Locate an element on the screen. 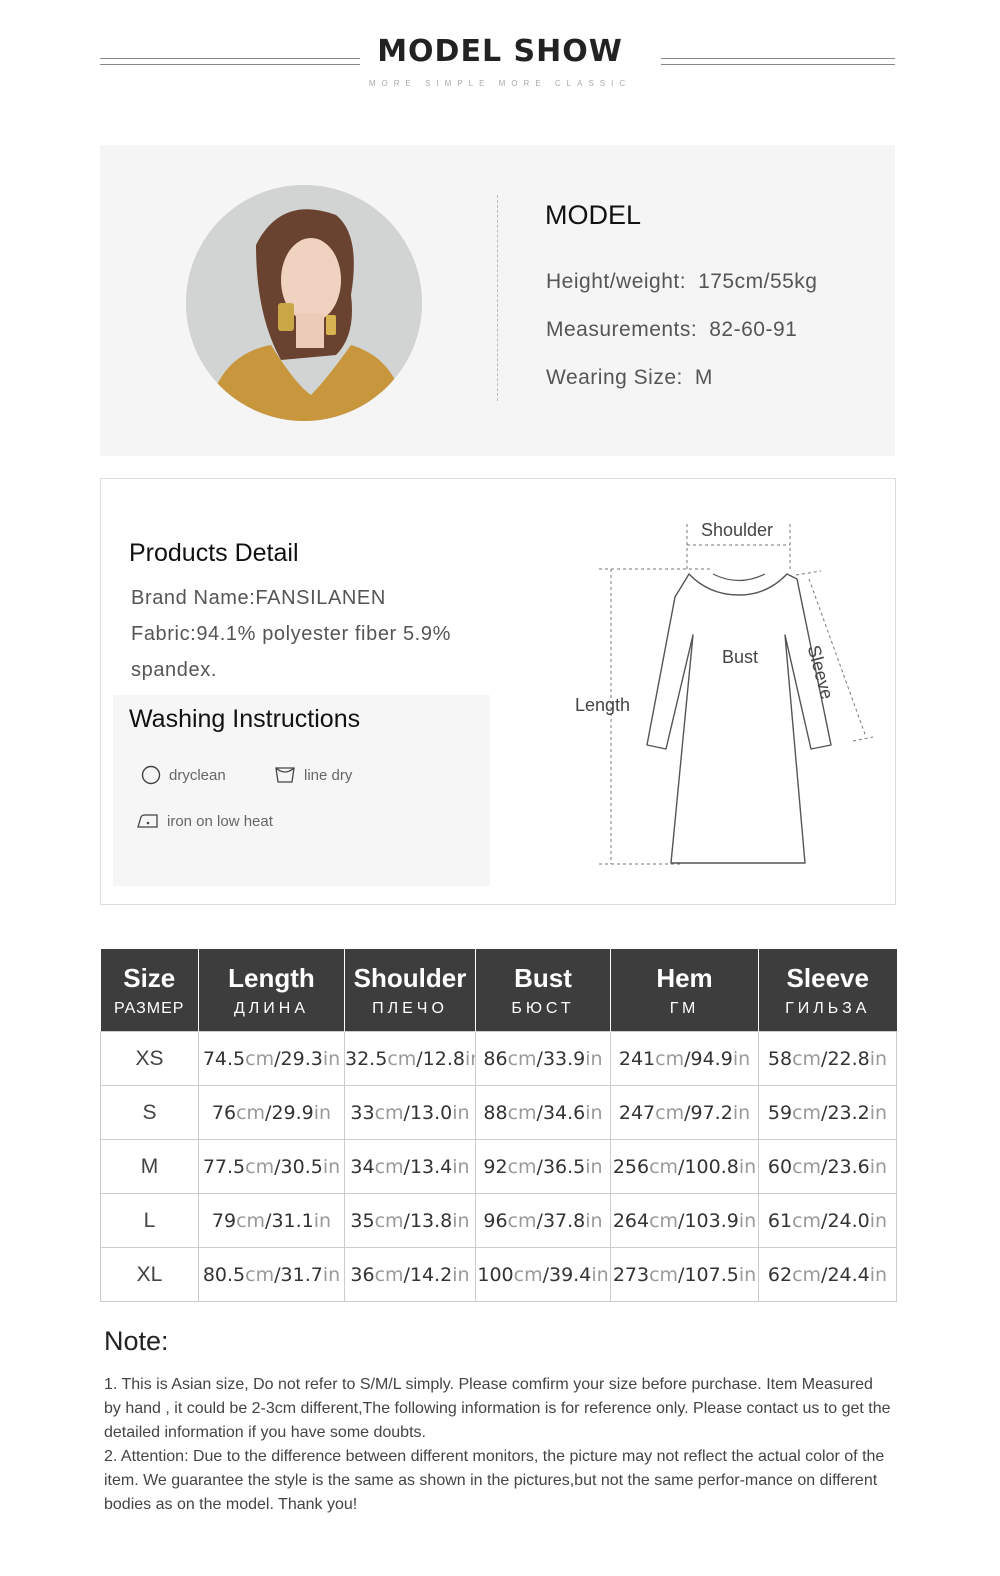  col-header-hem: Hem ГМ is located at coordinates (684, 990).